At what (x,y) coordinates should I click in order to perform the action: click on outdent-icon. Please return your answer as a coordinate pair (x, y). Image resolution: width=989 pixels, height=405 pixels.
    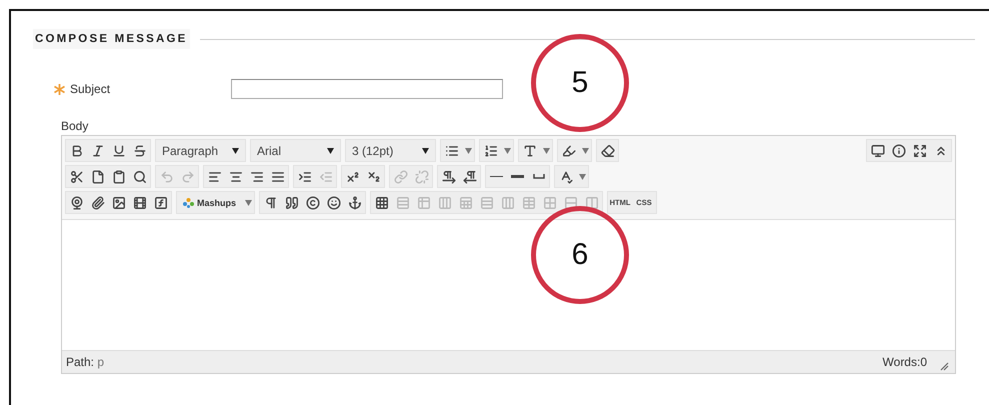
    Looking at the image, I should click on (325, 177).